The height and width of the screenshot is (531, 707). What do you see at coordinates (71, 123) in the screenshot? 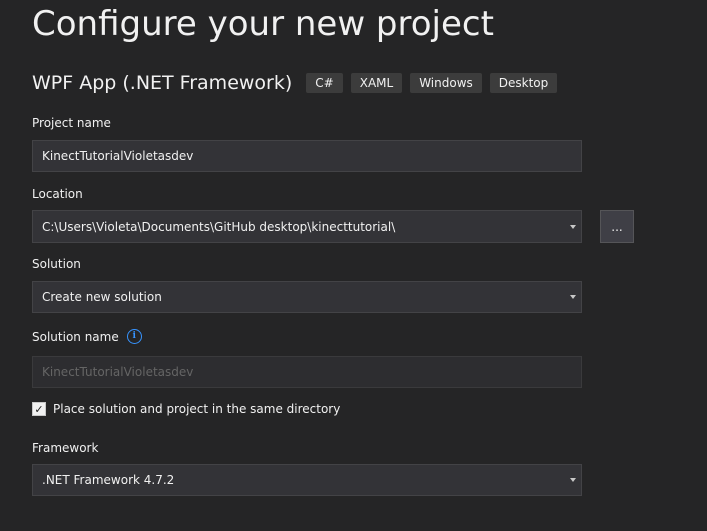
I see `project-name-label: Project name` at bounding box center [71, 123].